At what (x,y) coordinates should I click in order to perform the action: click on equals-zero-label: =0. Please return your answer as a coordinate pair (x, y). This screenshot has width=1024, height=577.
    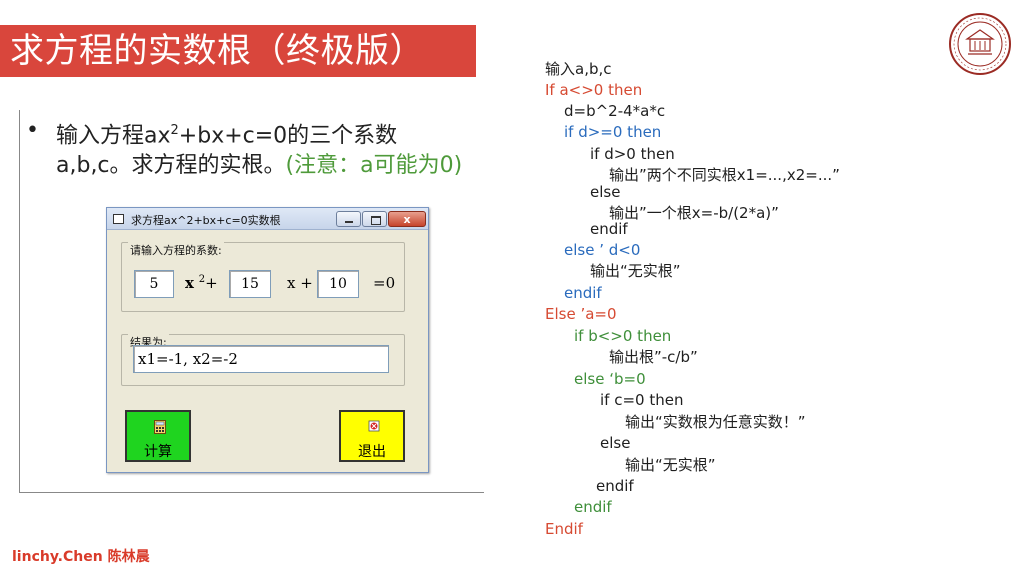
    Looking at the image, I should click on (384, 283).